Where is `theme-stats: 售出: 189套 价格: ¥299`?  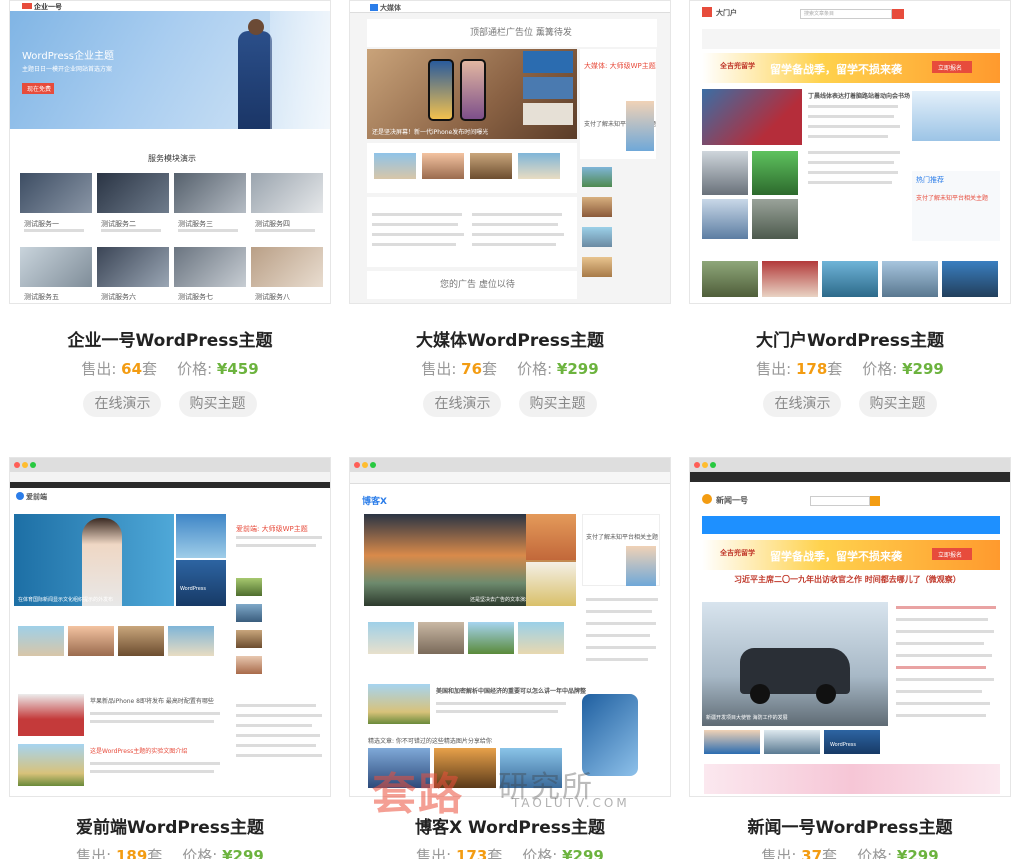 theme-stats: 售出: 189套 价格: ¥299 is located at coordinates (170, 852).